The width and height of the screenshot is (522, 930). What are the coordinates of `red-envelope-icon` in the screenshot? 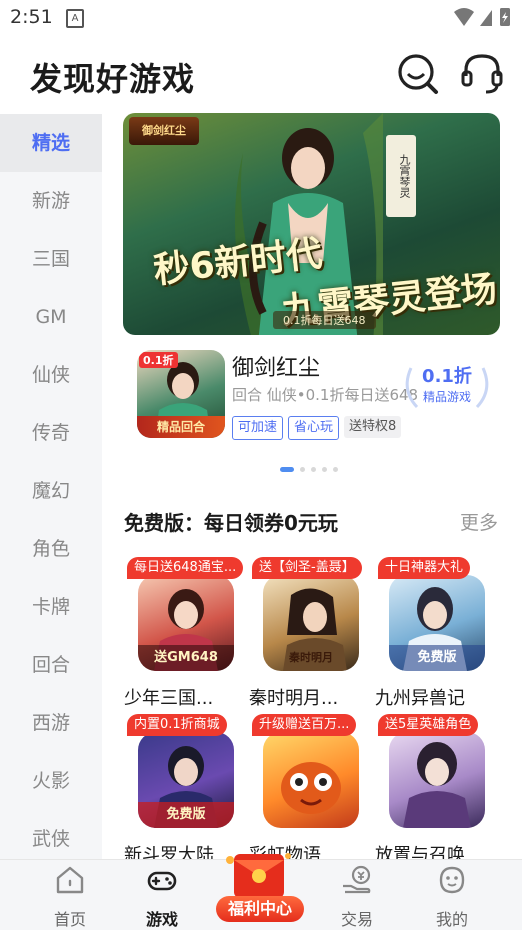 It's located at (258, 875).